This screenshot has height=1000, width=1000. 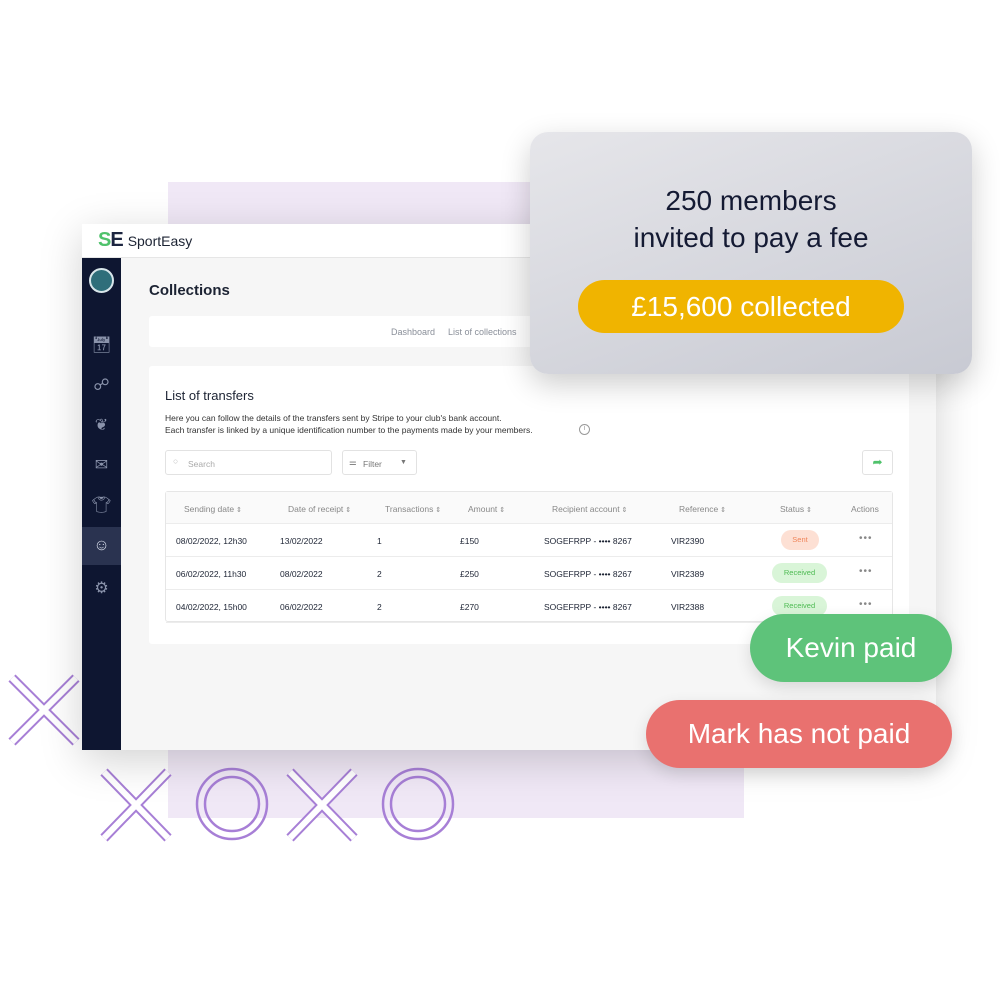 I want to click on column-header: Reference ⇕, so click(x=702, y=509).